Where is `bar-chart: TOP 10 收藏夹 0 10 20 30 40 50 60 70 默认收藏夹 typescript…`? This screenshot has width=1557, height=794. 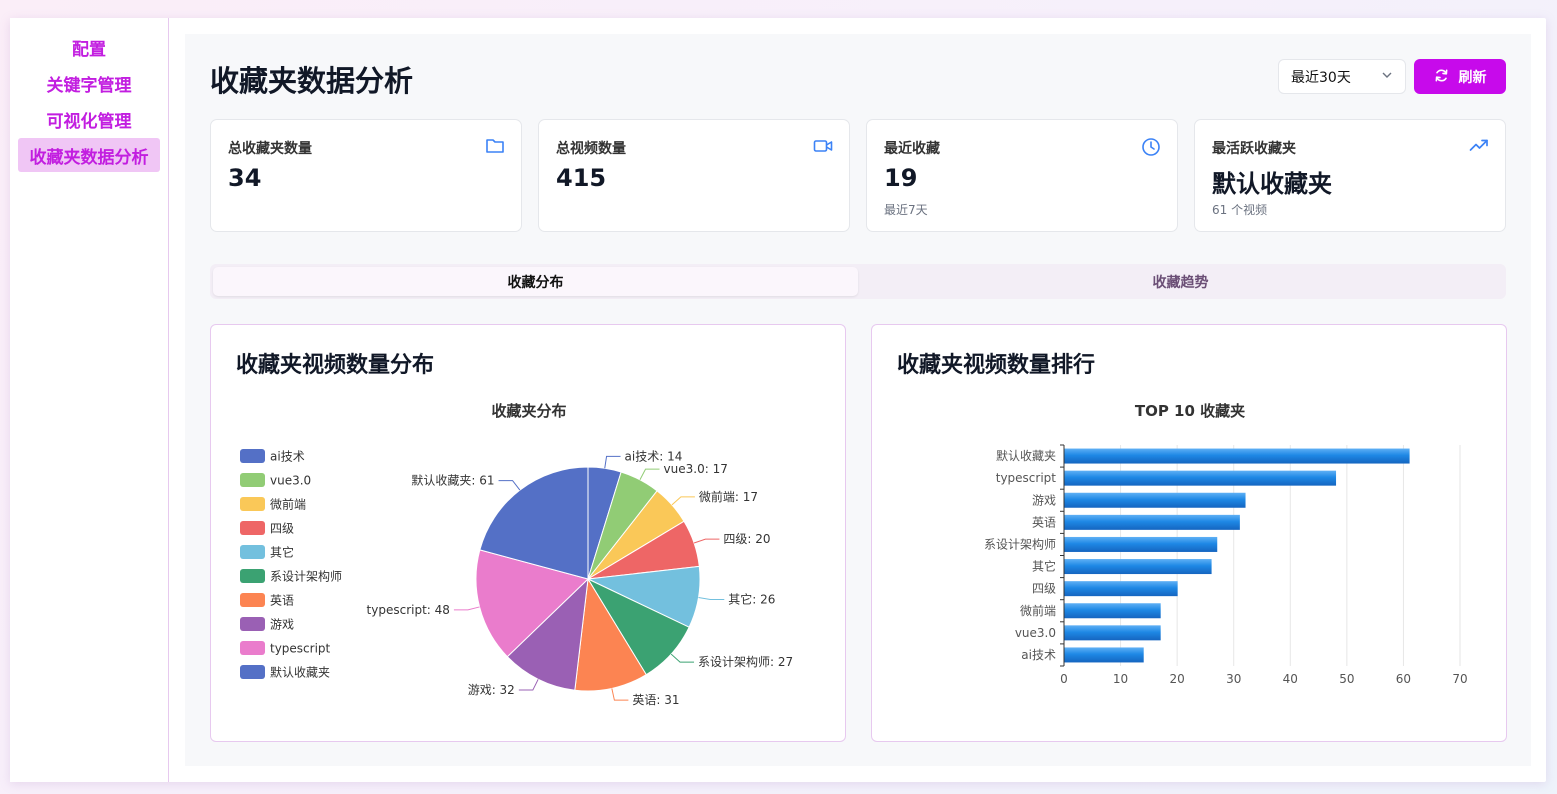
bar-chart: TOP 10 收藏夹 0 10 20 30 40 50 60 70 默认收藏夹 typescript… is located at coordinates (1226, 544).